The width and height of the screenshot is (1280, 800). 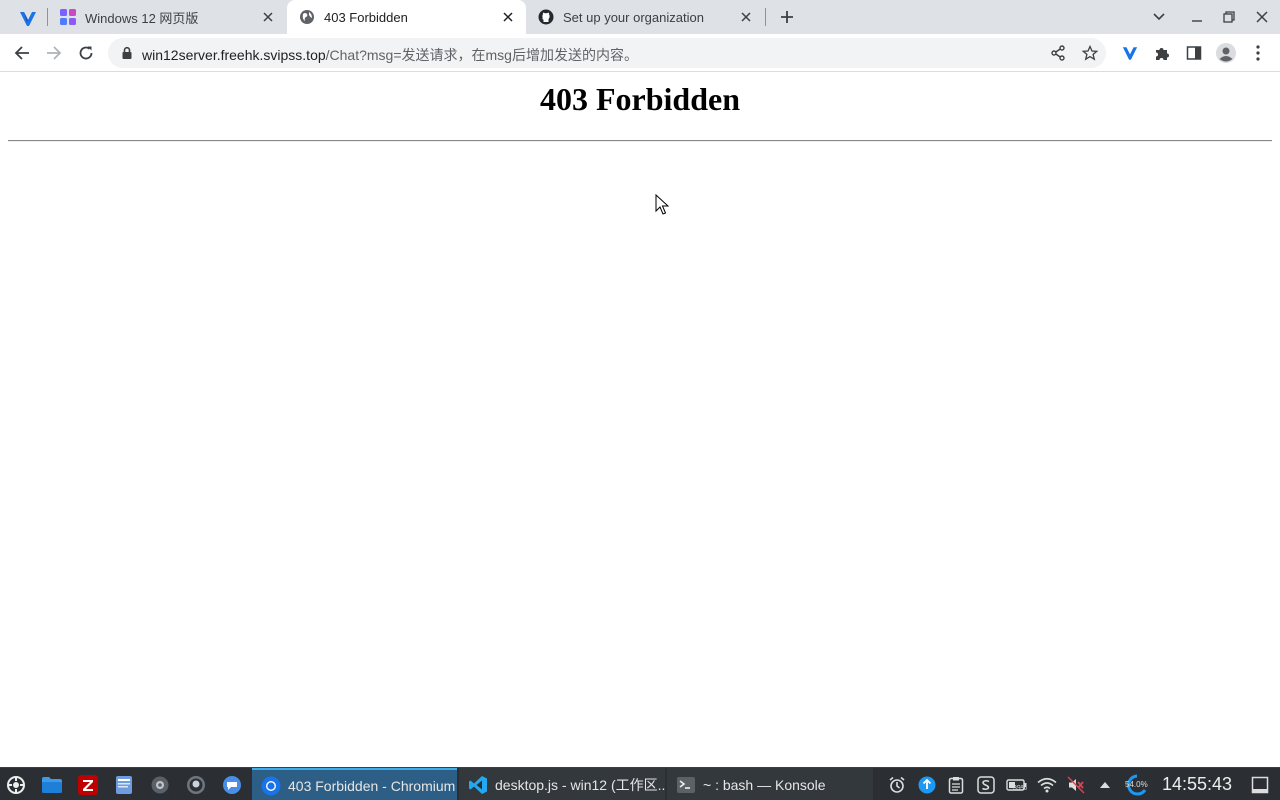 I want to click on menu-button, so click(x=1258, y=53).